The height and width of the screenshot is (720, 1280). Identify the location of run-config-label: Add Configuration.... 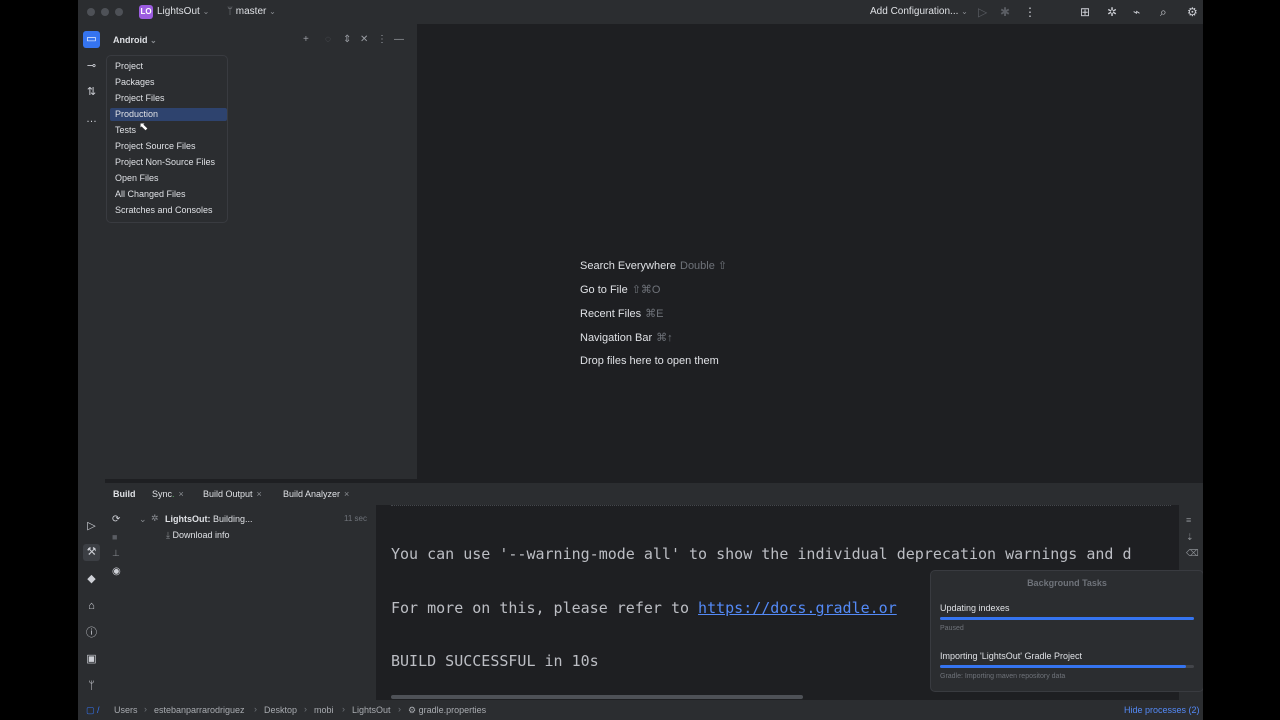
(914, 11).